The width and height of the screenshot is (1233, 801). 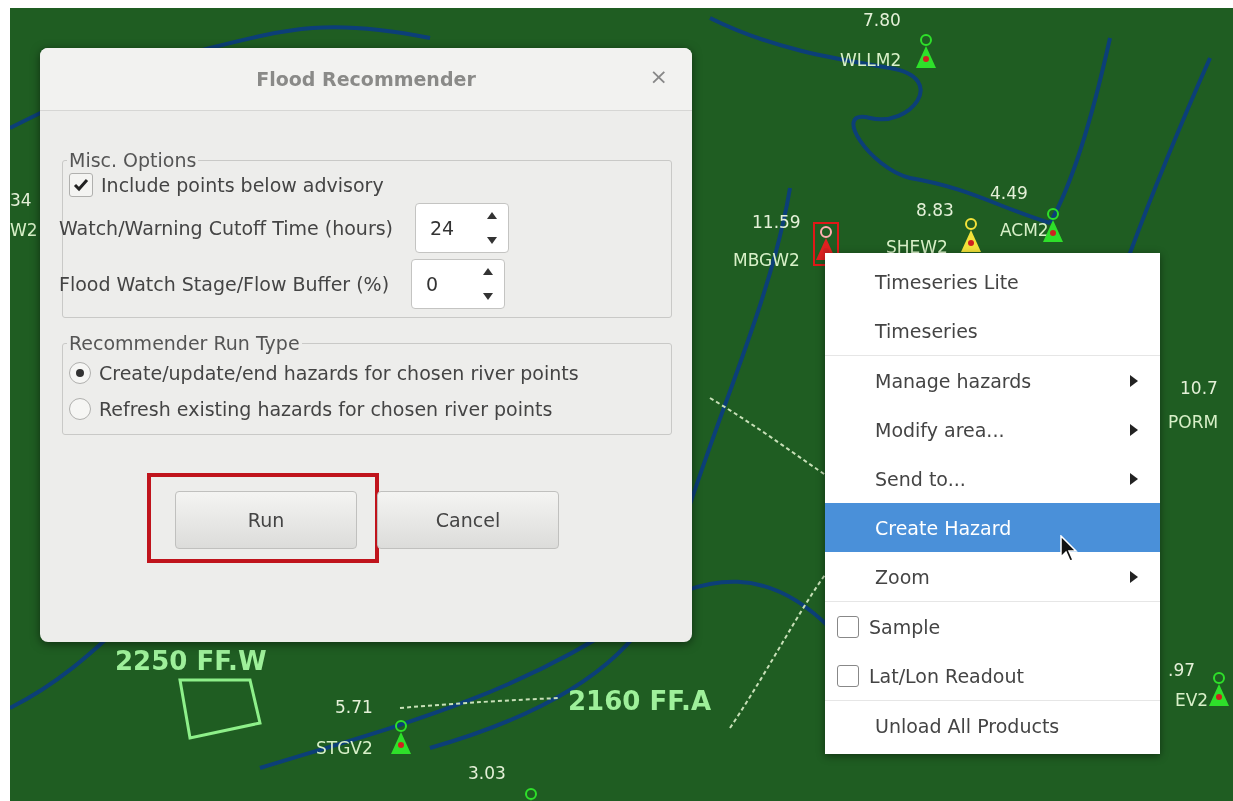 I want to click on checkmark-icon, so click(x=81, y=185).